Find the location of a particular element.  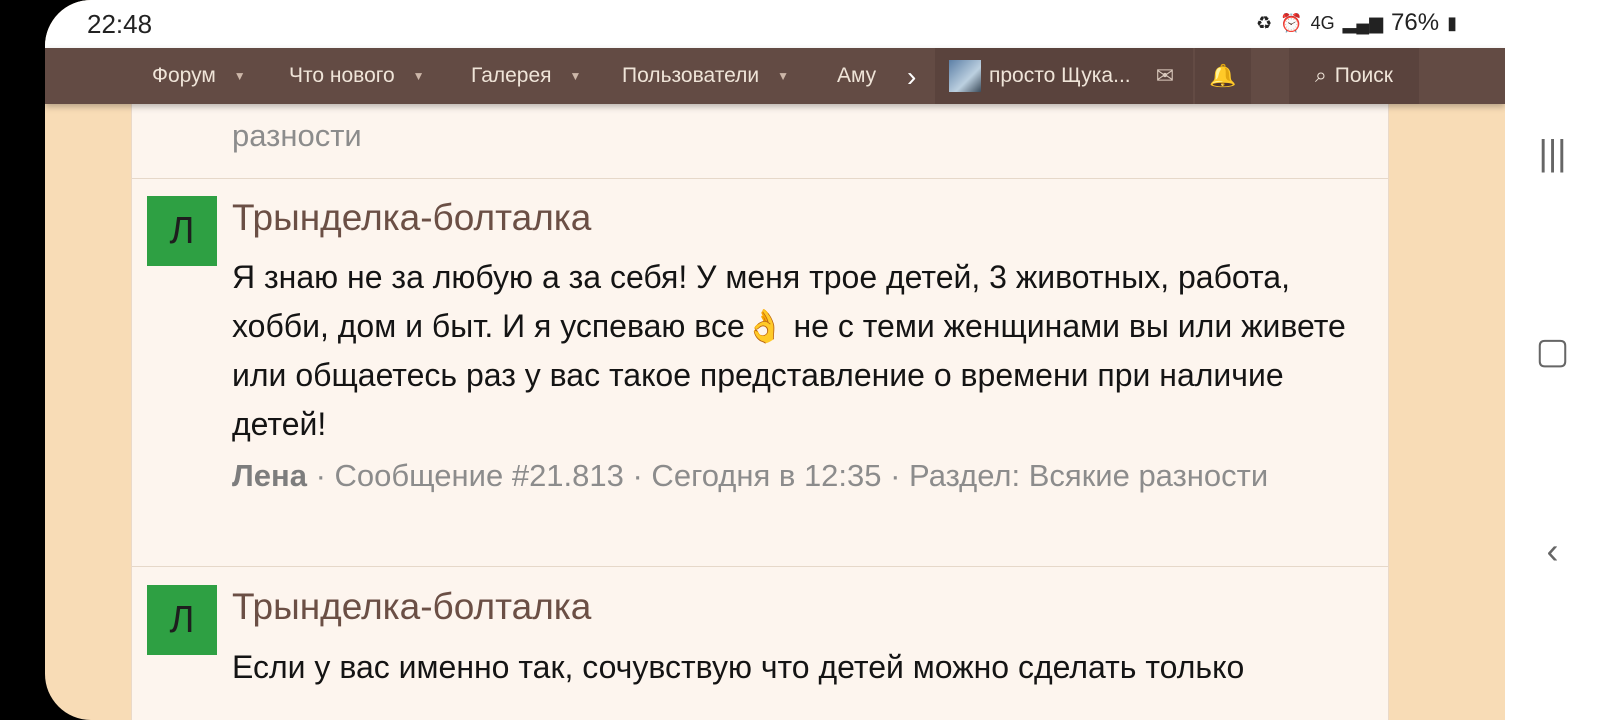

search-button: ⌕ Поиск is located at coordinates (1354, 76).